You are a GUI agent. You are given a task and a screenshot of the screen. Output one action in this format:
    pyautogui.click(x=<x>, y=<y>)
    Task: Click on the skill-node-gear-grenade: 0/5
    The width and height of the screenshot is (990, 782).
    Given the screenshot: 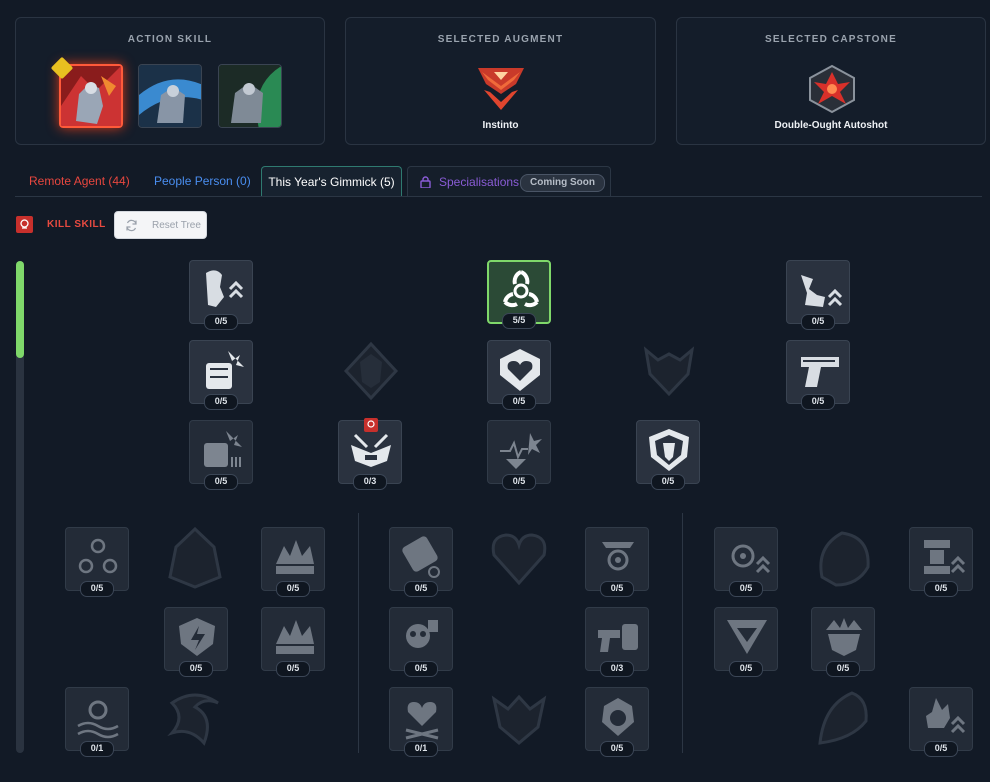 What is the action you would take?
    pyautogui.click(x=421, y=562)
    